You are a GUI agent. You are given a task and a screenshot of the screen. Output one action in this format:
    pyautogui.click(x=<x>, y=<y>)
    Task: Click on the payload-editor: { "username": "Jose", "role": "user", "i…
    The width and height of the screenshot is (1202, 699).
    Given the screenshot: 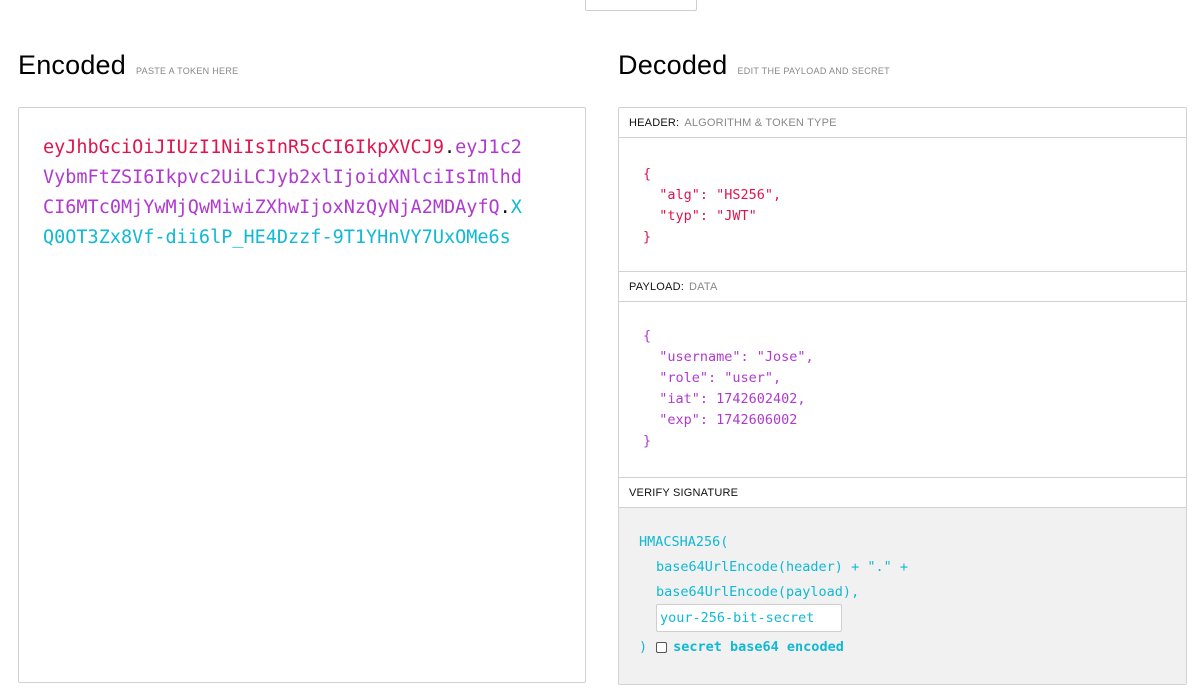 What is the action you would take?
    pyautogui.click(x=902, y=390)
    